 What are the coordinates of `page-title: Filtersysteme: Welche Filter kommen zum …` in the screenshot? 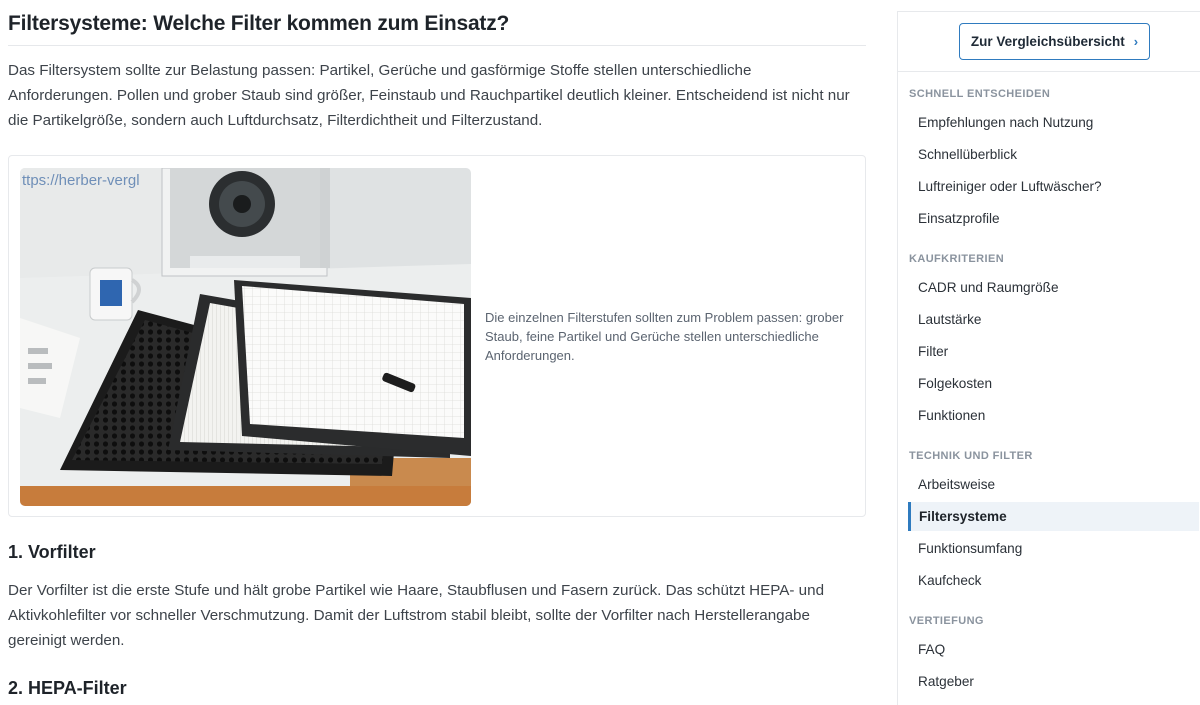 It's located at (259, 23).